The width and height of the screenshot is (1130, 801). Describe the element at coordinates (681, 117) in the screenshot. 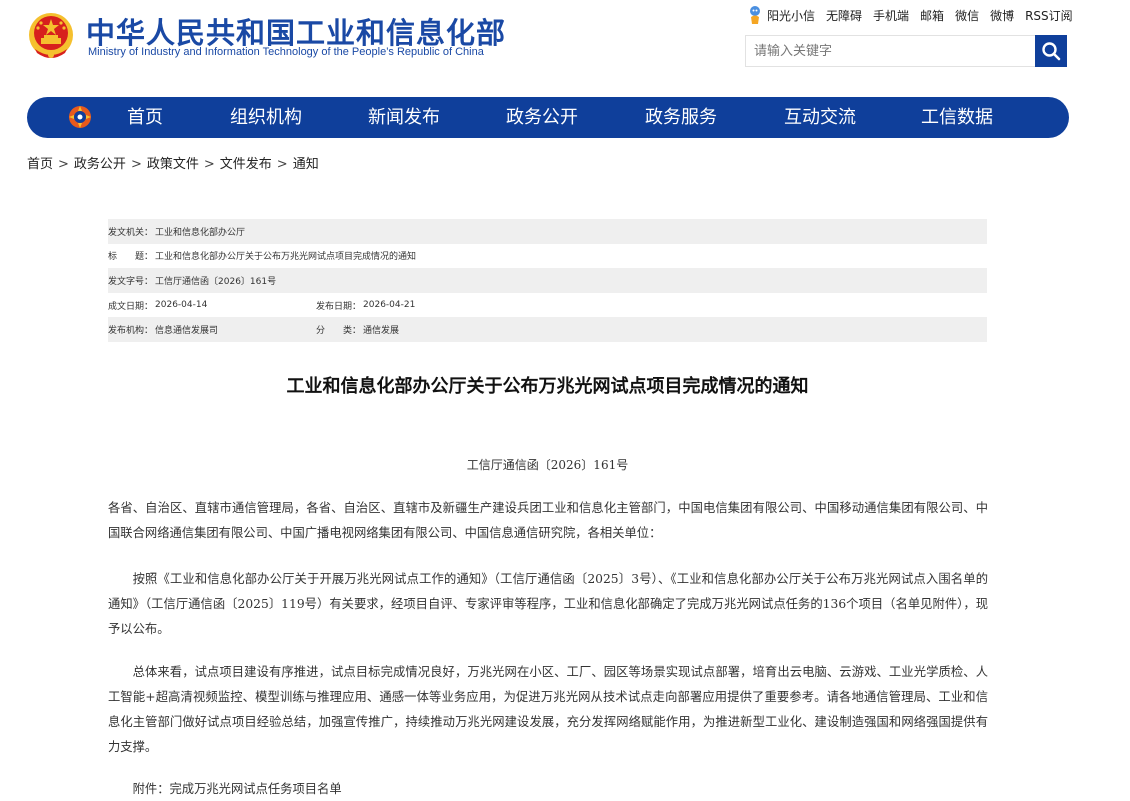

I see `nav-item-gov-services: 政务服务` at that location.